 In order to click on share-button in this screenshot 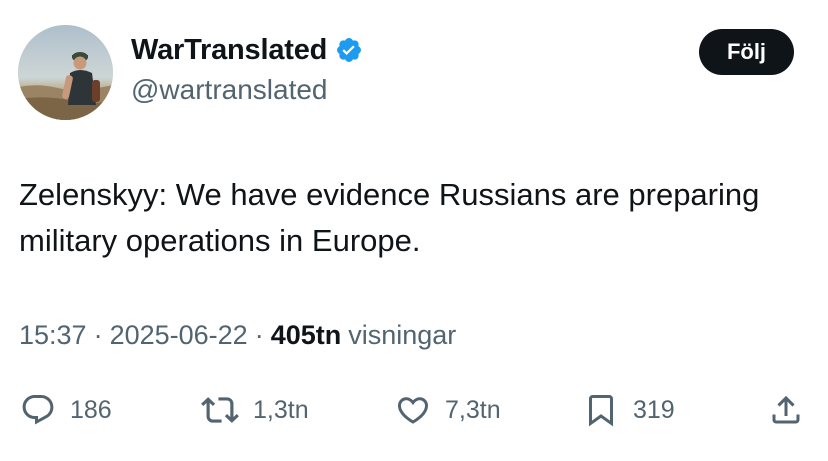, I will do `click(786, 410)`.